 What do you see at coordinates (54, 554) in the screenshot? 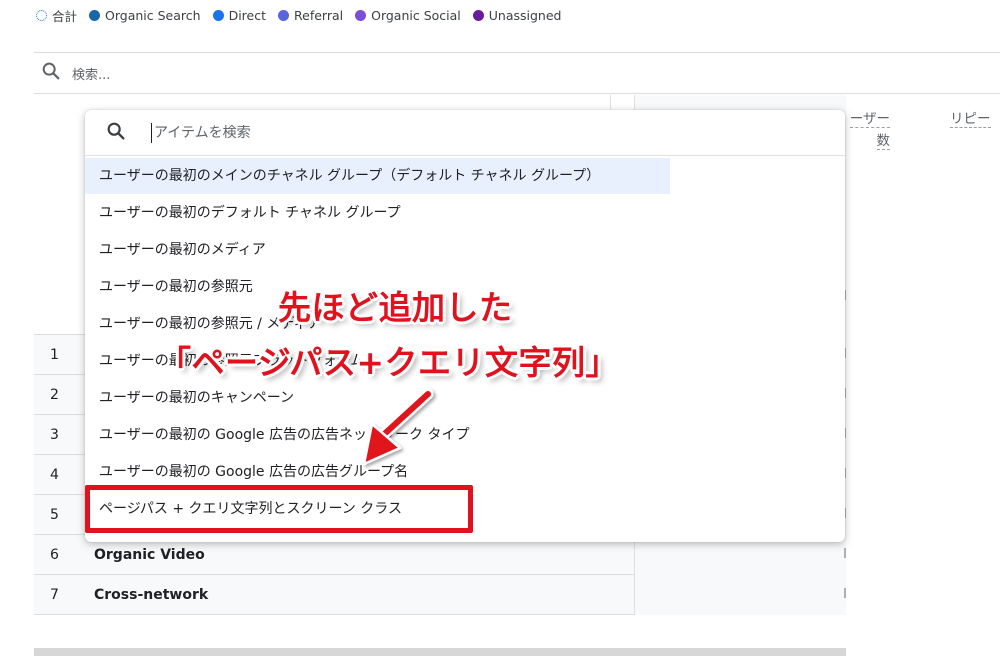
I see `row-number: 6` at bounding box center [54, 554].